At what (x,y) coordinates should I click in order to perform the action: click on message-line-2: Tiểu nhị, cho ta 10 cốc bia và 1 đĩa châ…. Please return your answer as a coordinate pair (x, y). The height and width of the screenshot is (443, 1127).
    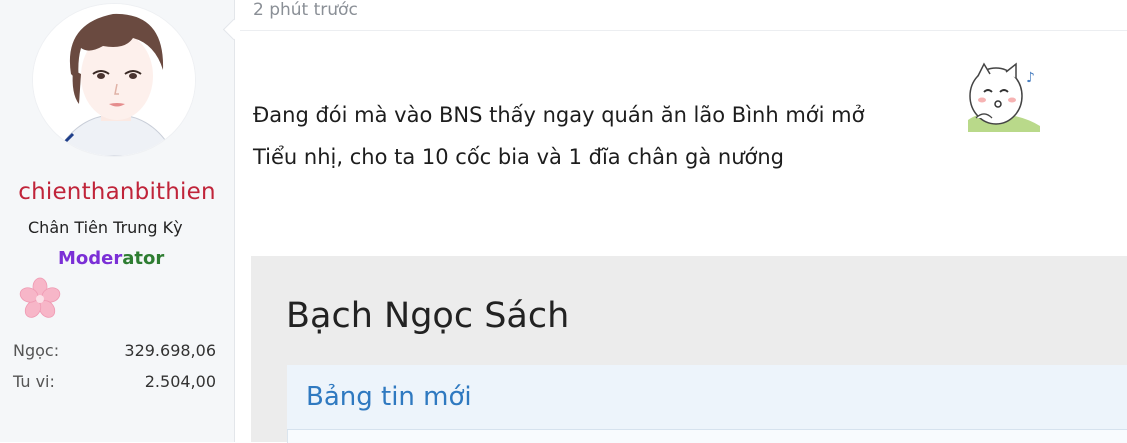
    Looking at the image, I should click on (519, 157).